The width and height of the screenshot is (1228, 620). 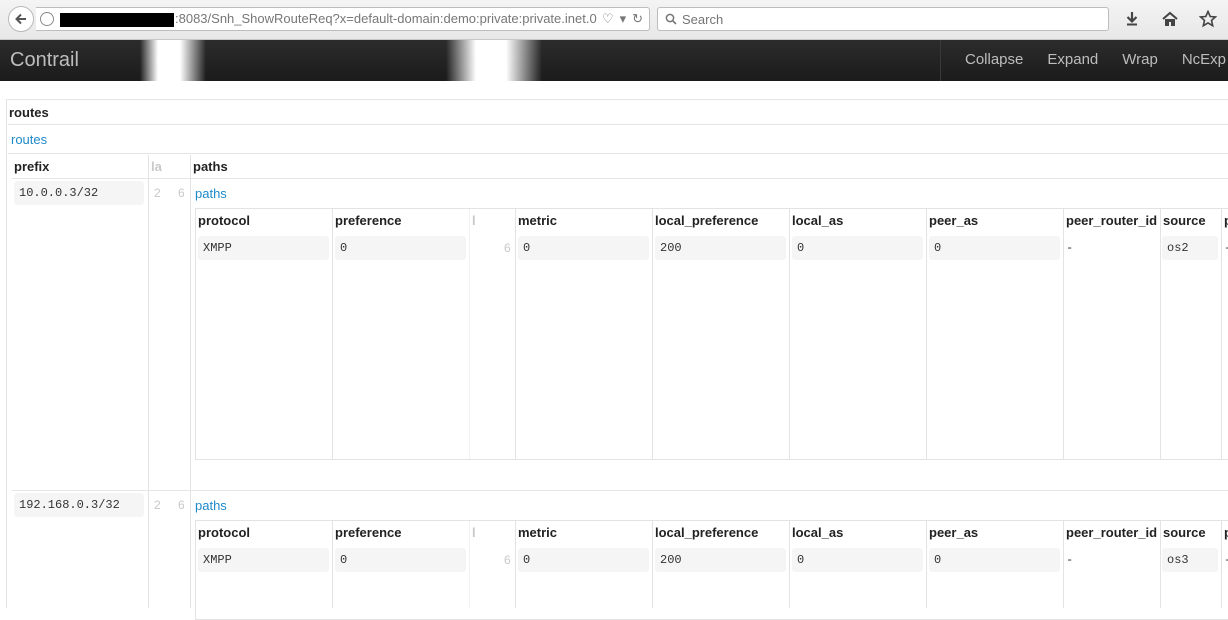 I want to click on path-source: os3, so click(x=1190, y=560).